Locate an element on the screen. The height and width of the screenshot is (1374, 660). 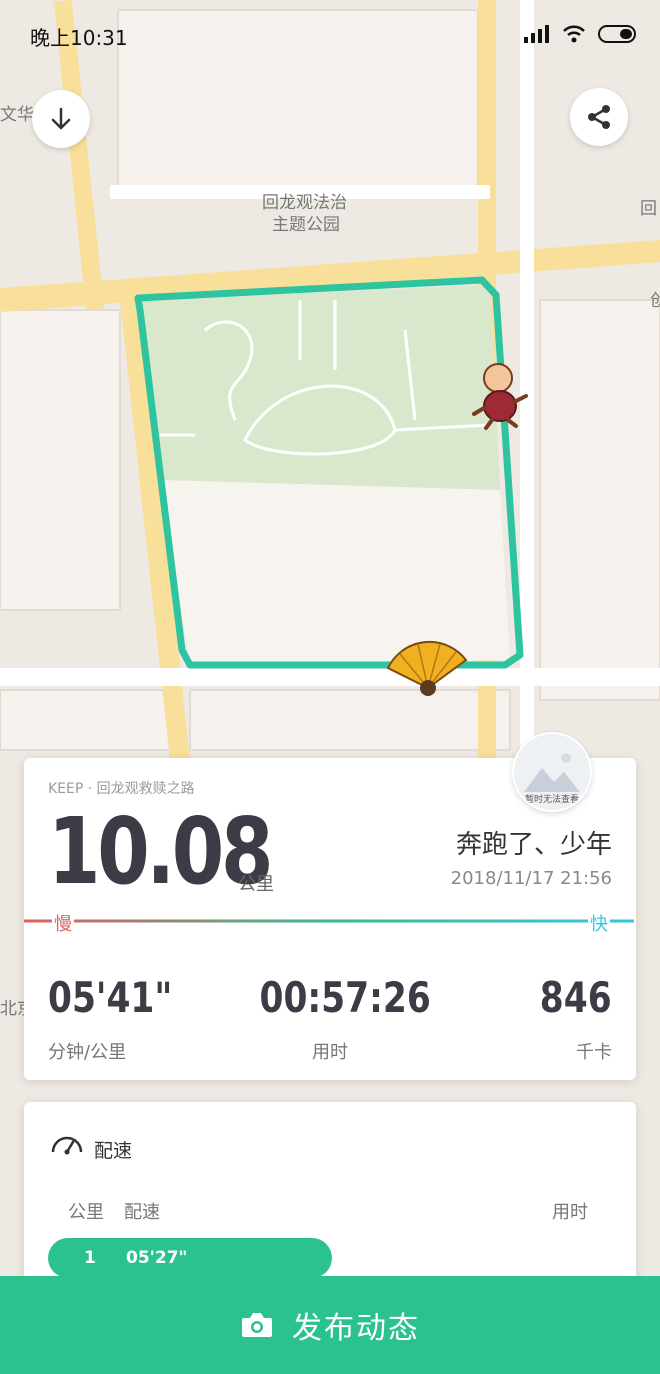
distance-unit: 公里 is located at coordinates (256, 884).